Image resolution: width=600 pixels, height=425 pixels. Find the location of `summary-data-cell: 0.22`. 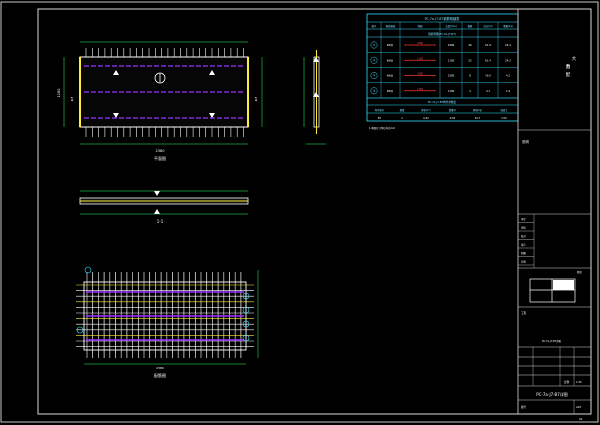

summary-data-cell: 0.22 is located at coordinates (426, 118).